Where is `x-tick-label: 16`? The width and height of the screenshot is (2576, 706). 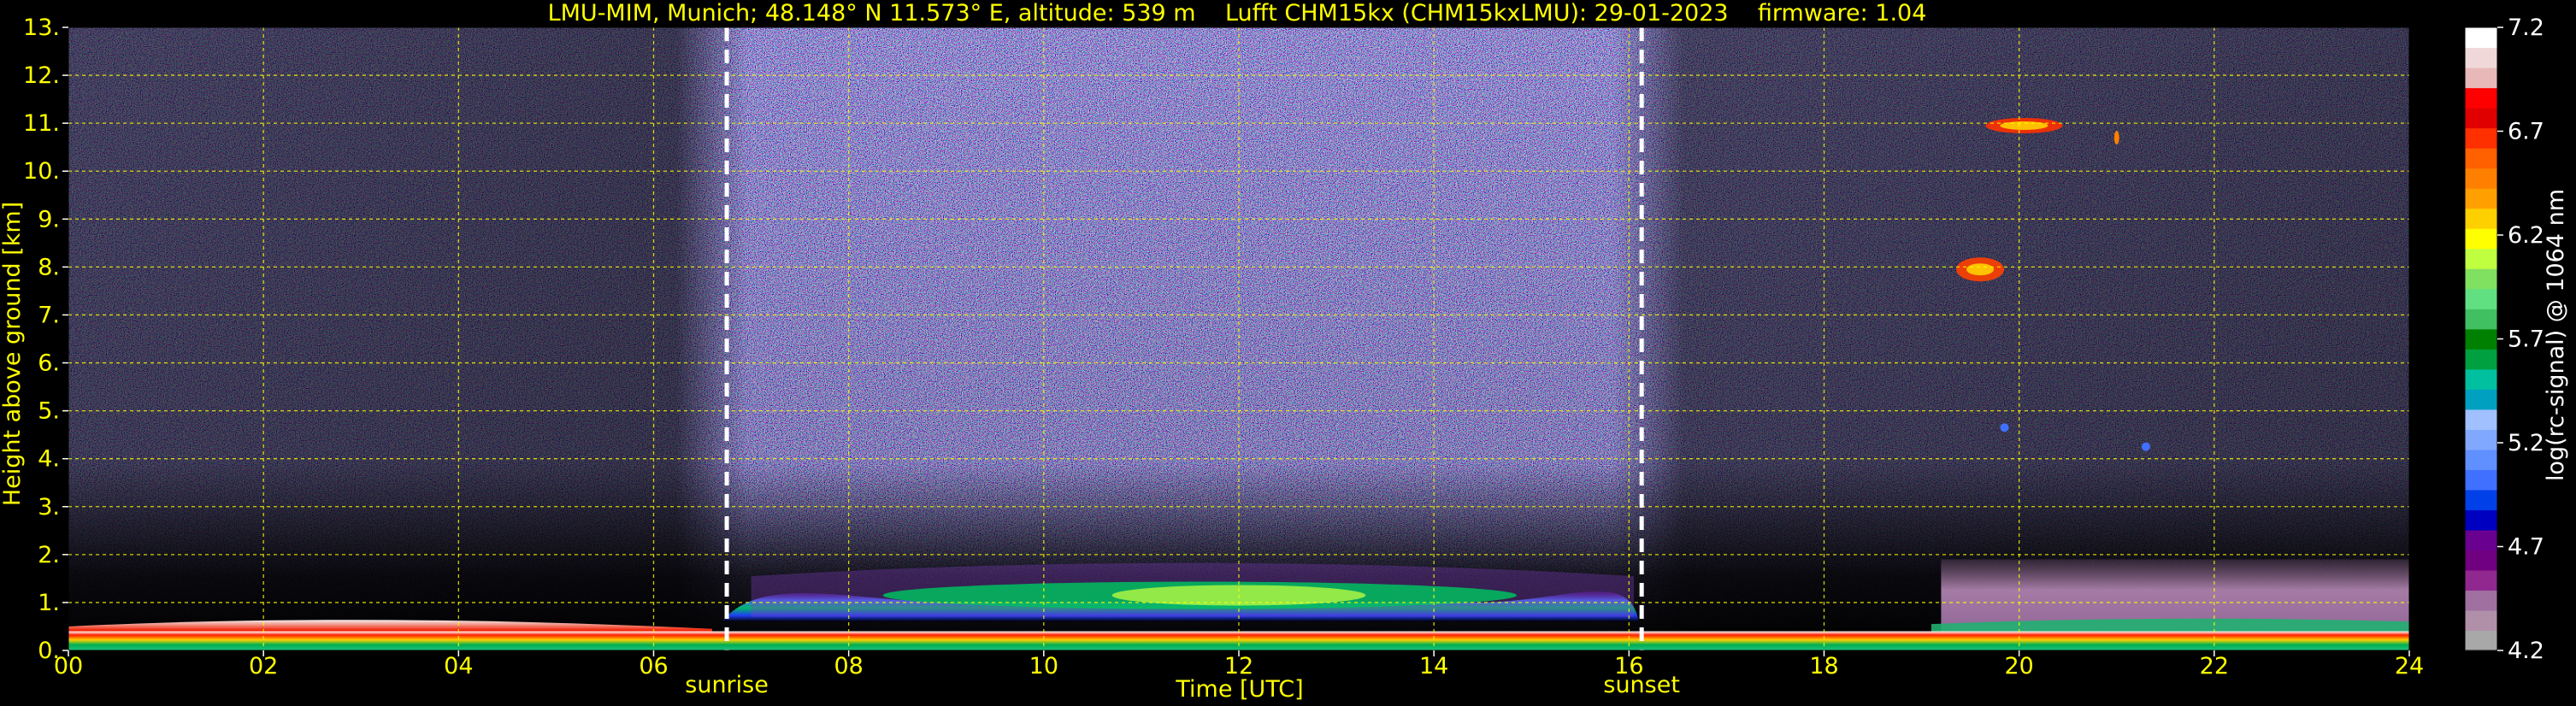 x-tick-label: 16 is located at coordinates (1628, 666).